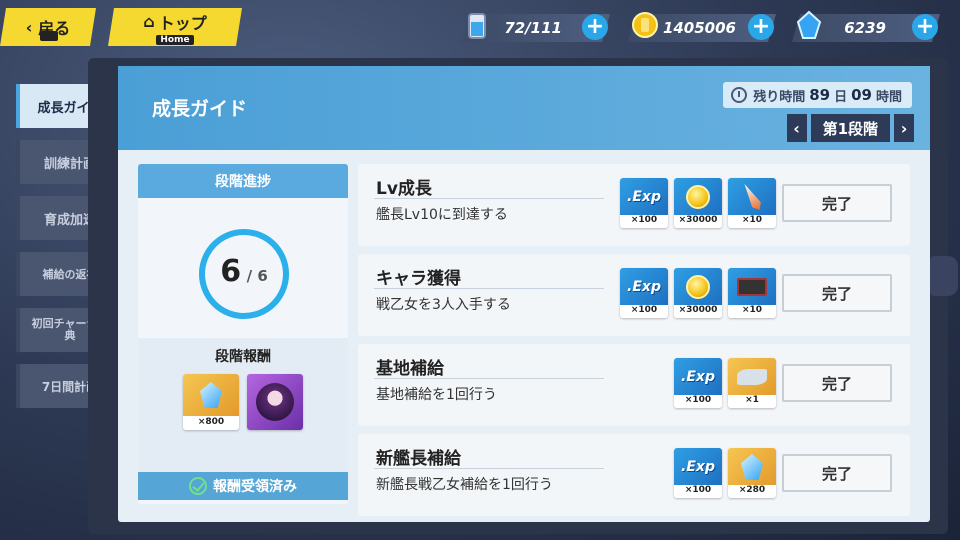  I want to click on panel-header: 成長ガイド 残り時間 89 日 09 時間 ‹ 第1段階 ›, so click(524, 108).